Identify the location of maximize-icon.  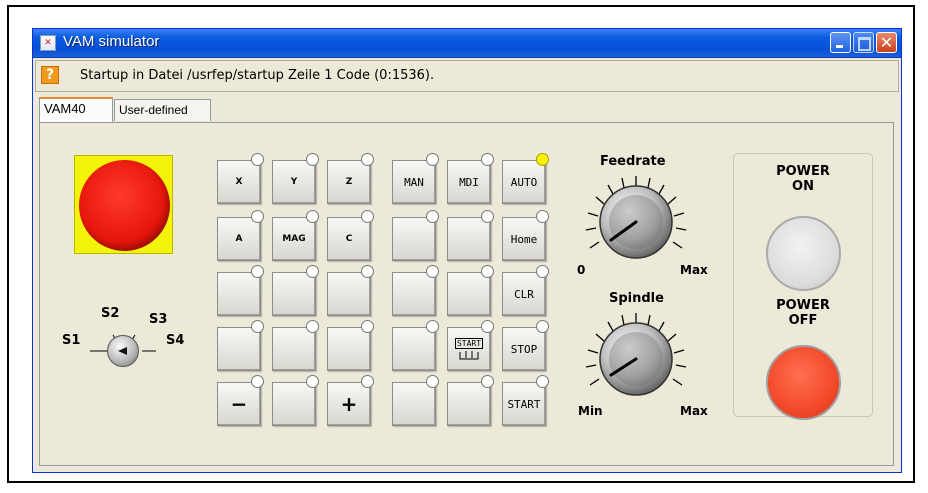
(863, 42).